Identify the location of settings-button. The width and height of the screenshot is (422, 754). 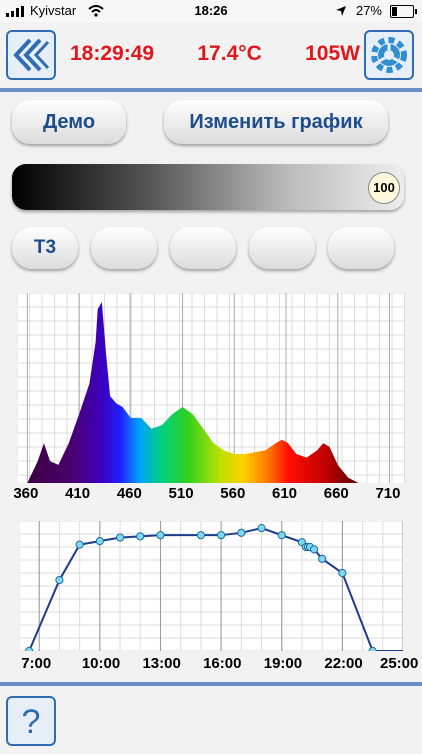
(389, 55).